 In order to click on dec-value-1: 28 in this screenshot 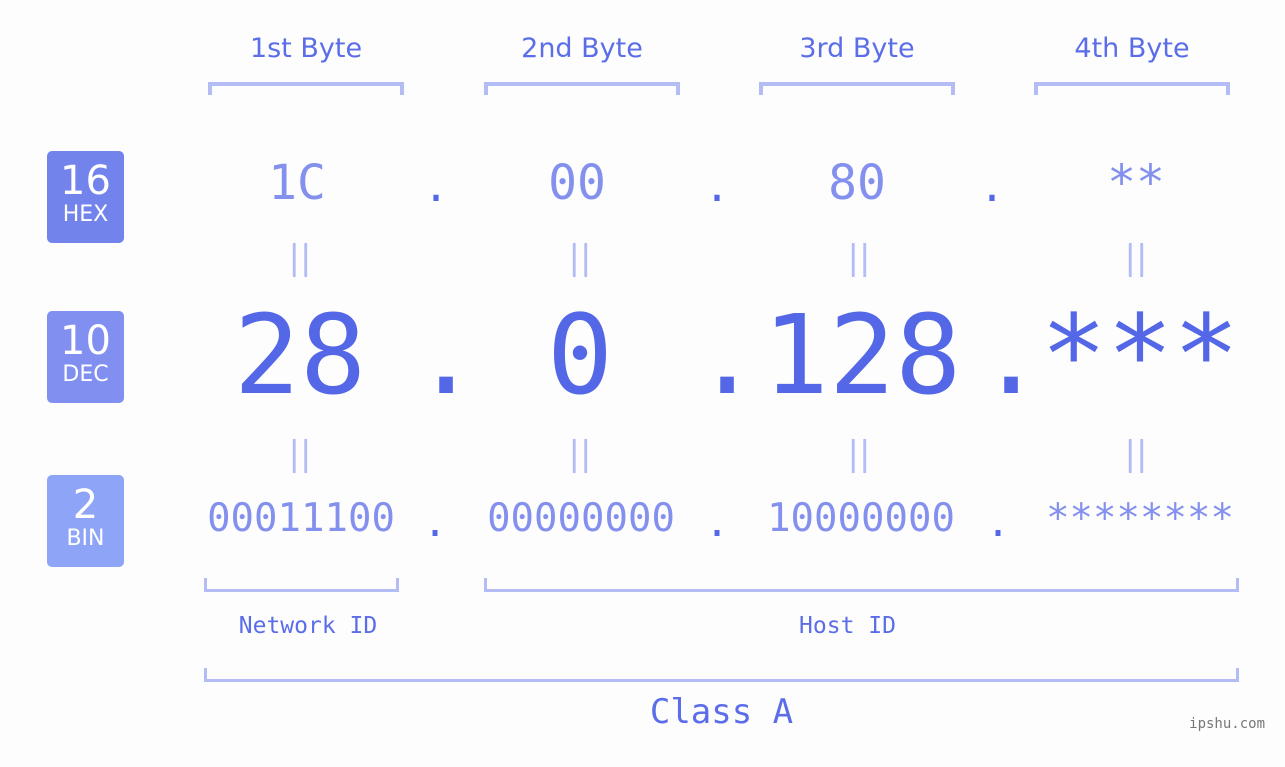, I will do `click(300, 355)`.